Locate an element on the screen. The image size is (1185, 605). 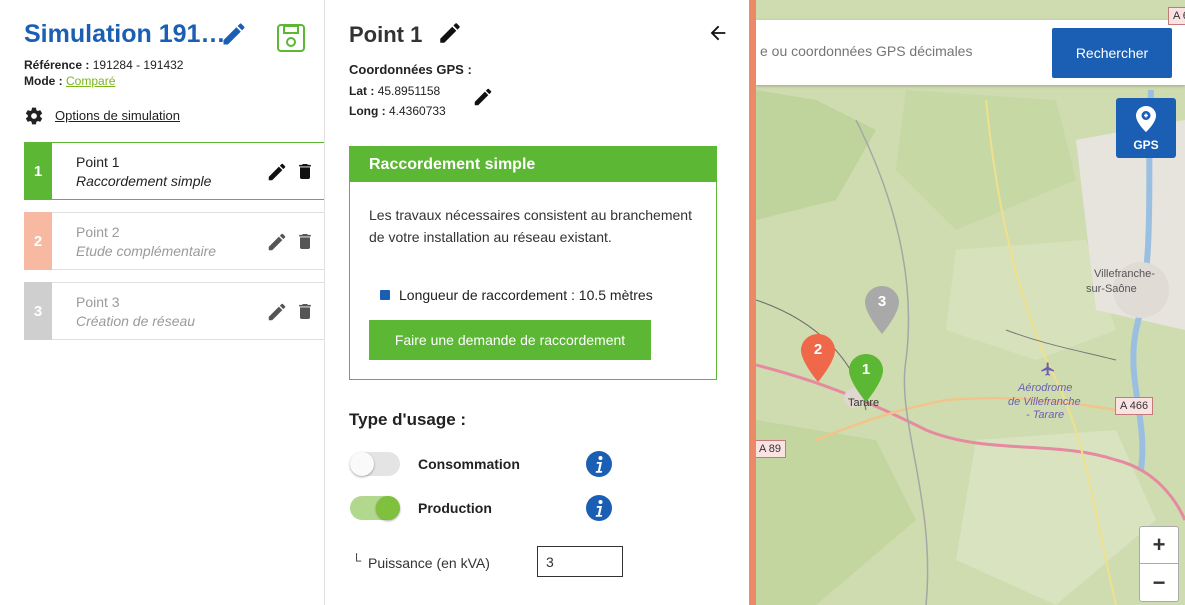
map-marker-2: 2 is located at coordinates (818, 358).